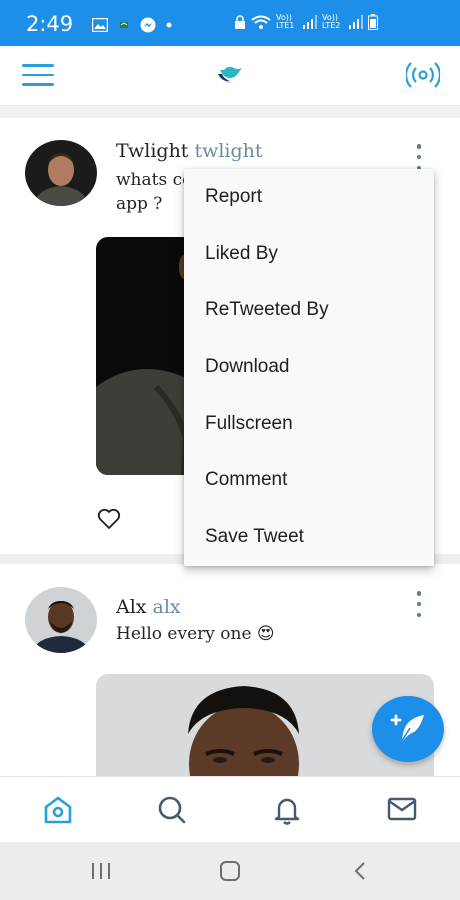 The width and height of the screenshot is (460, 900). I want to click on author-name: Alx, so click(131, 607).